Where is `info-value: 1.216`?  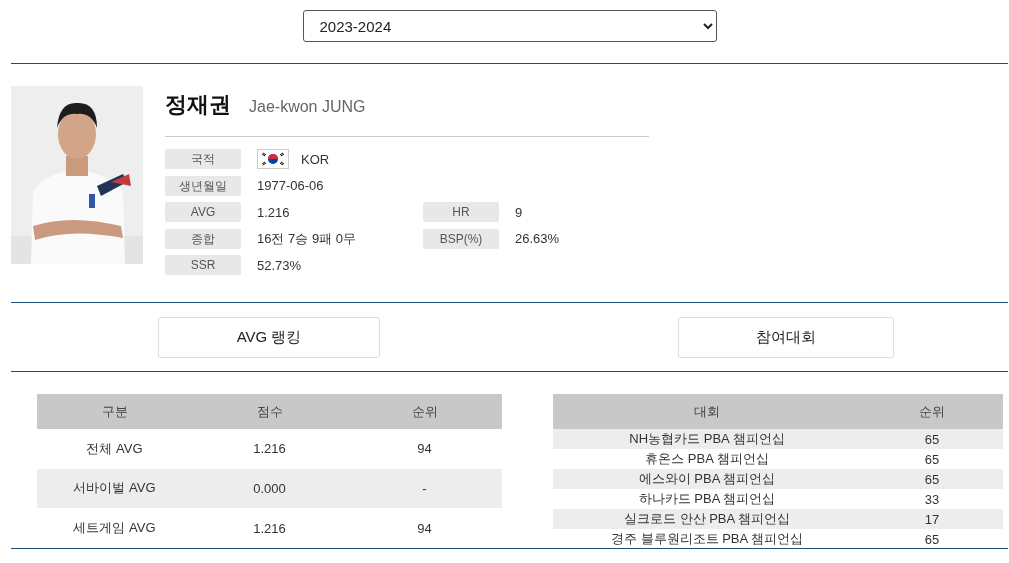
info-value: 1.216 is located at coordinates (273, 212).